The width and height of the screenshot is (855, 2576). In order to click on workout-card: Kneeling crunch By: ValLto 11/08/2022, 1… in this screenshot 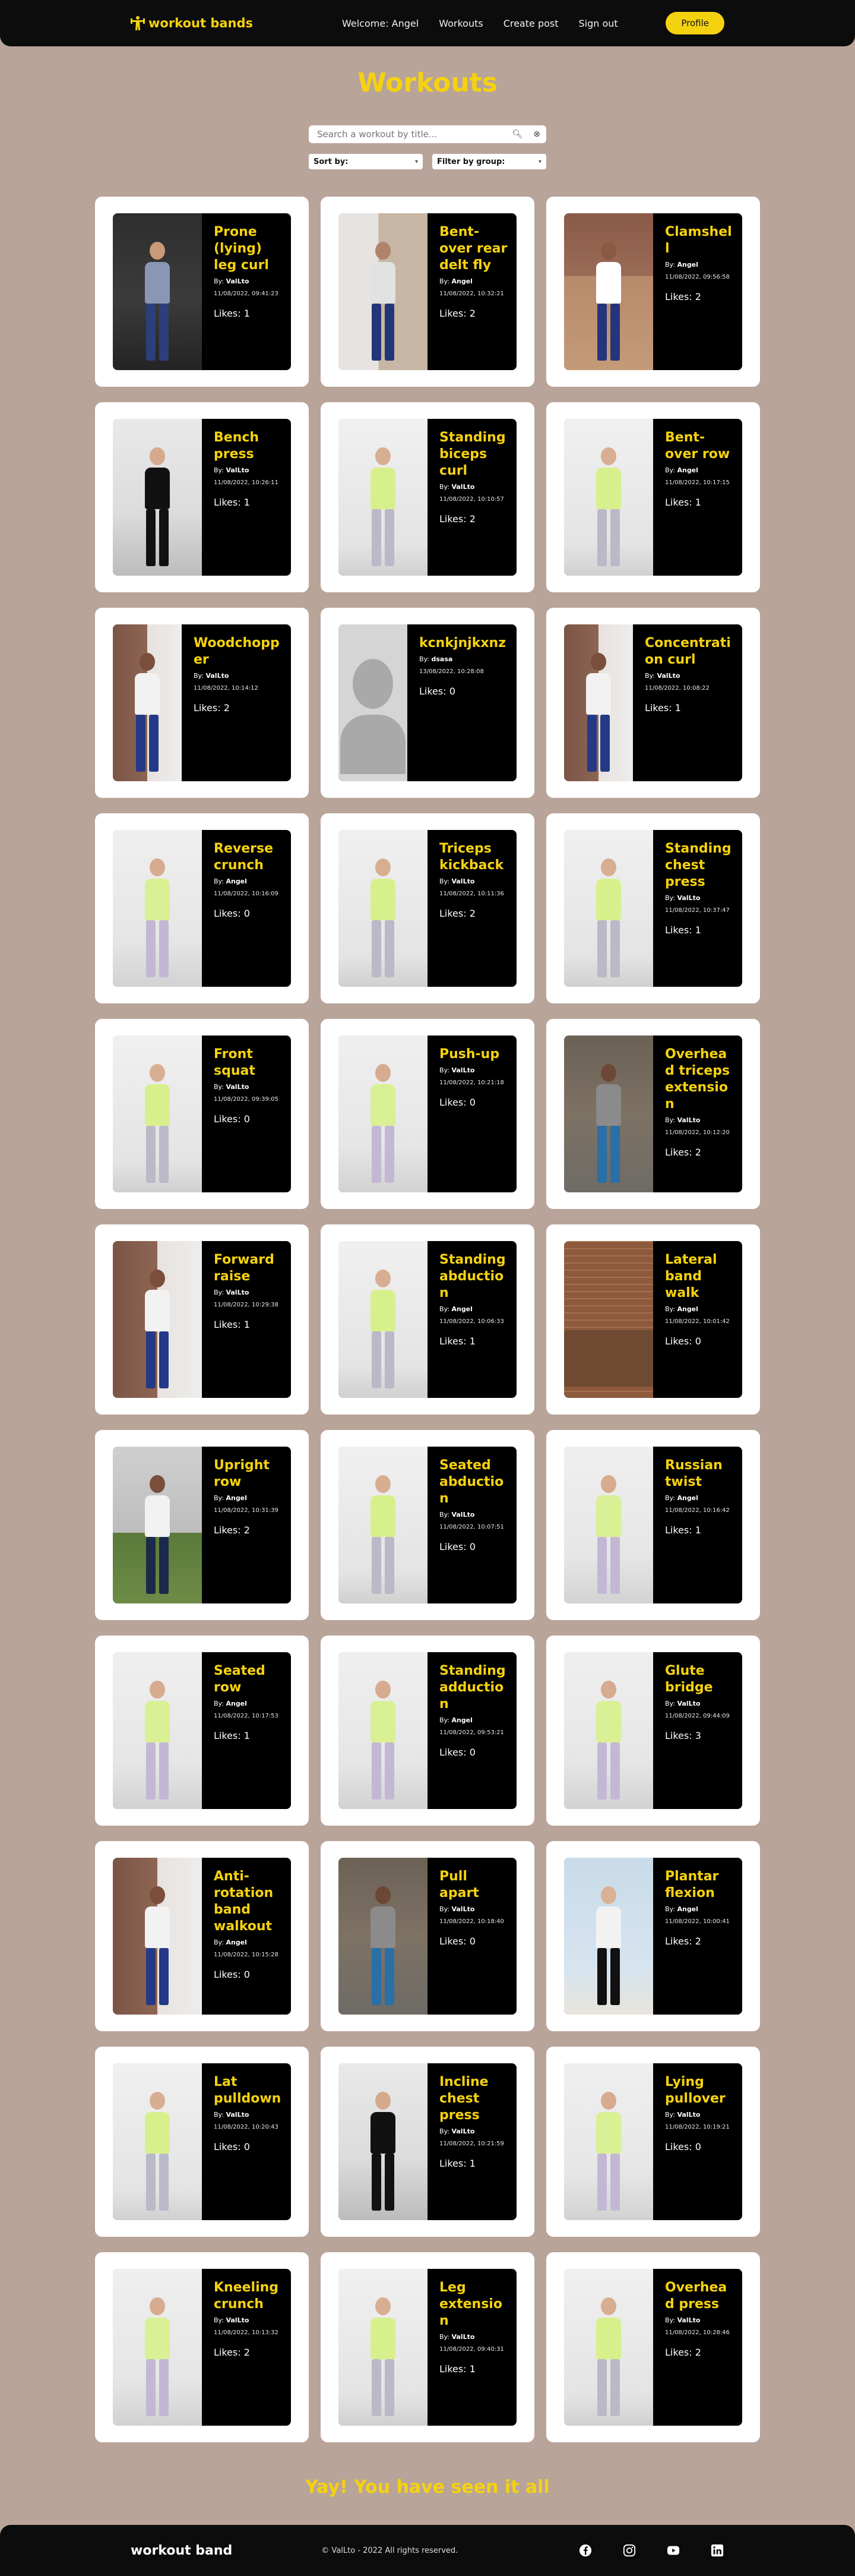, I will do `click(202, 2347)`.